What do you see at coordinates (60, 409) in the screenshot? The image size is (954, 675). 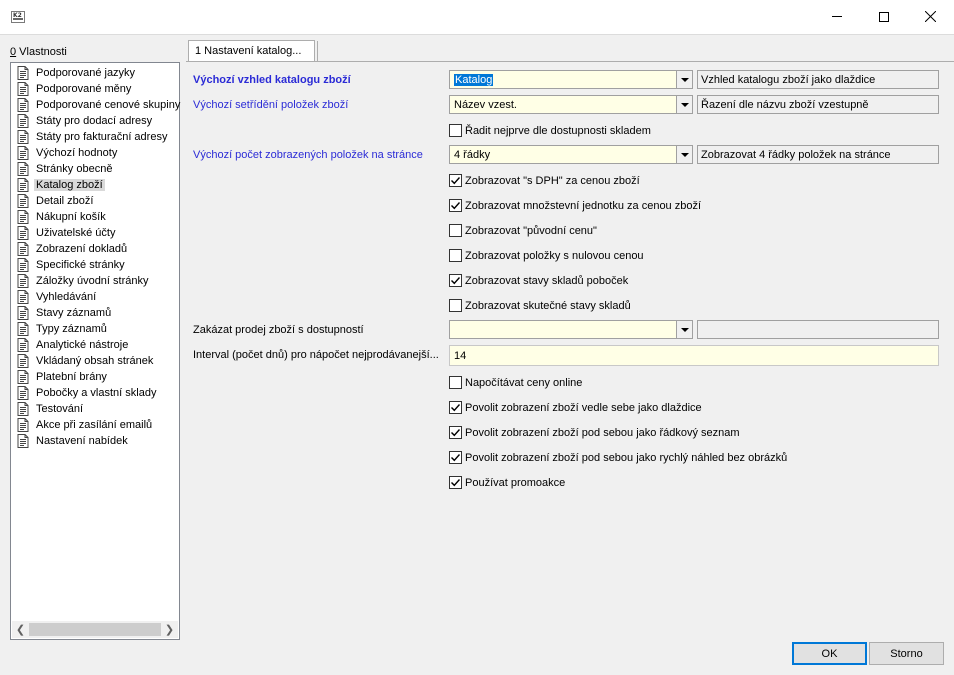 I see `tree-item-label: Testování` at bounding box center [60, 409].